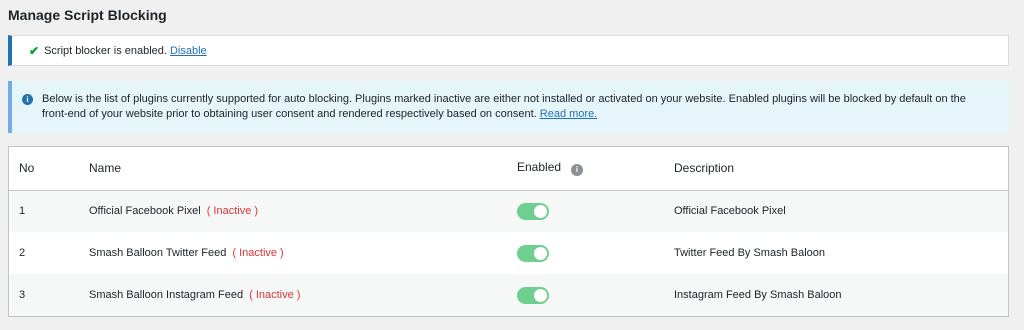 This screenshot has width=1024, height=330. What do you see at coordinates (295, 169) in the screenshot?
I see `column-header-name: Name` at bounding box center [295, 169].